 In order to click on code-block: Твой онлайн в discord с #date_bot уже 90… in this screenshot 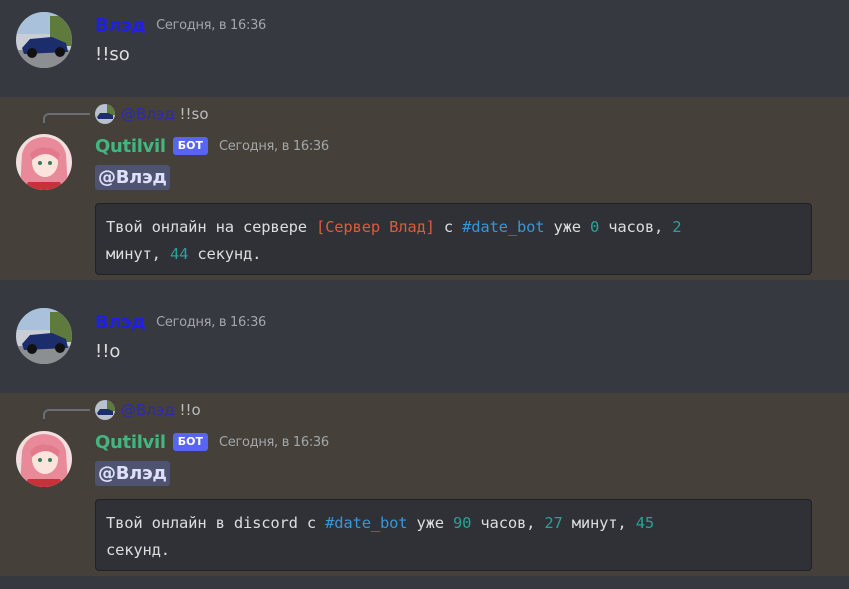, I will do `click(453, 535)`.